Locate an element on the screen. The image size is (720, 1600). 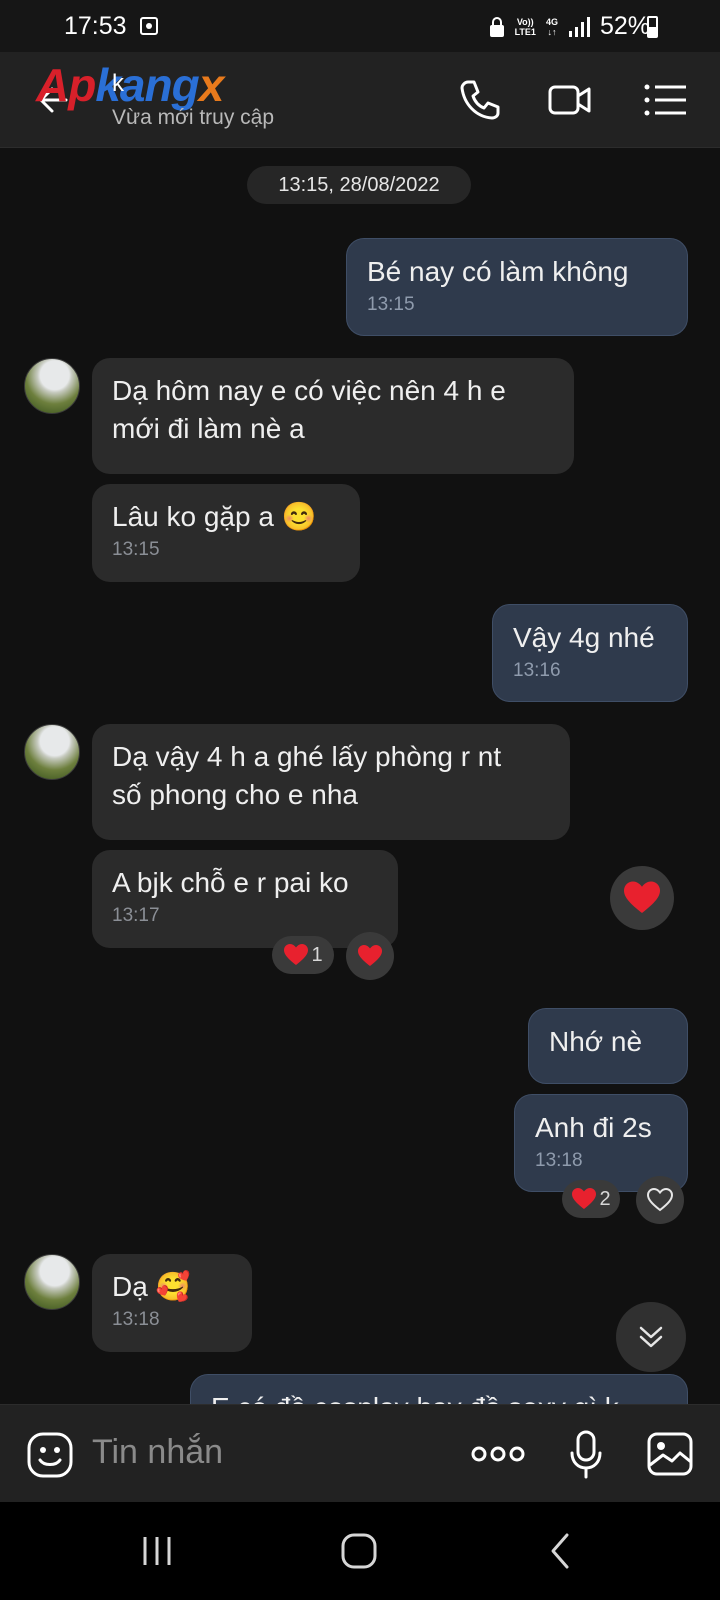
battery-percent: 52% is located at coordinates (624, 26).